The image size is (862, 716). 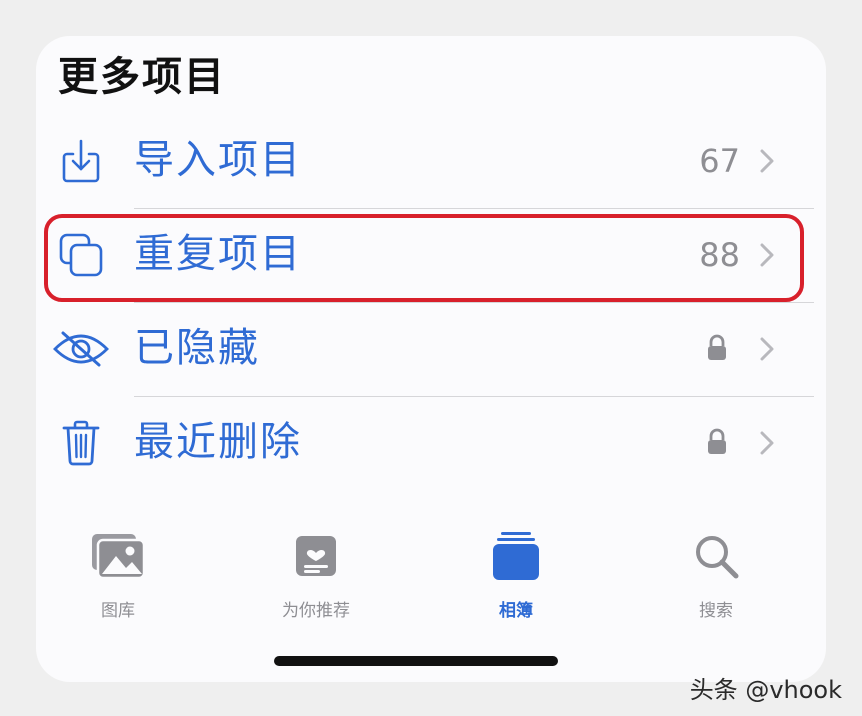 I want to click on home-indicator, so click(x=416, y=661).